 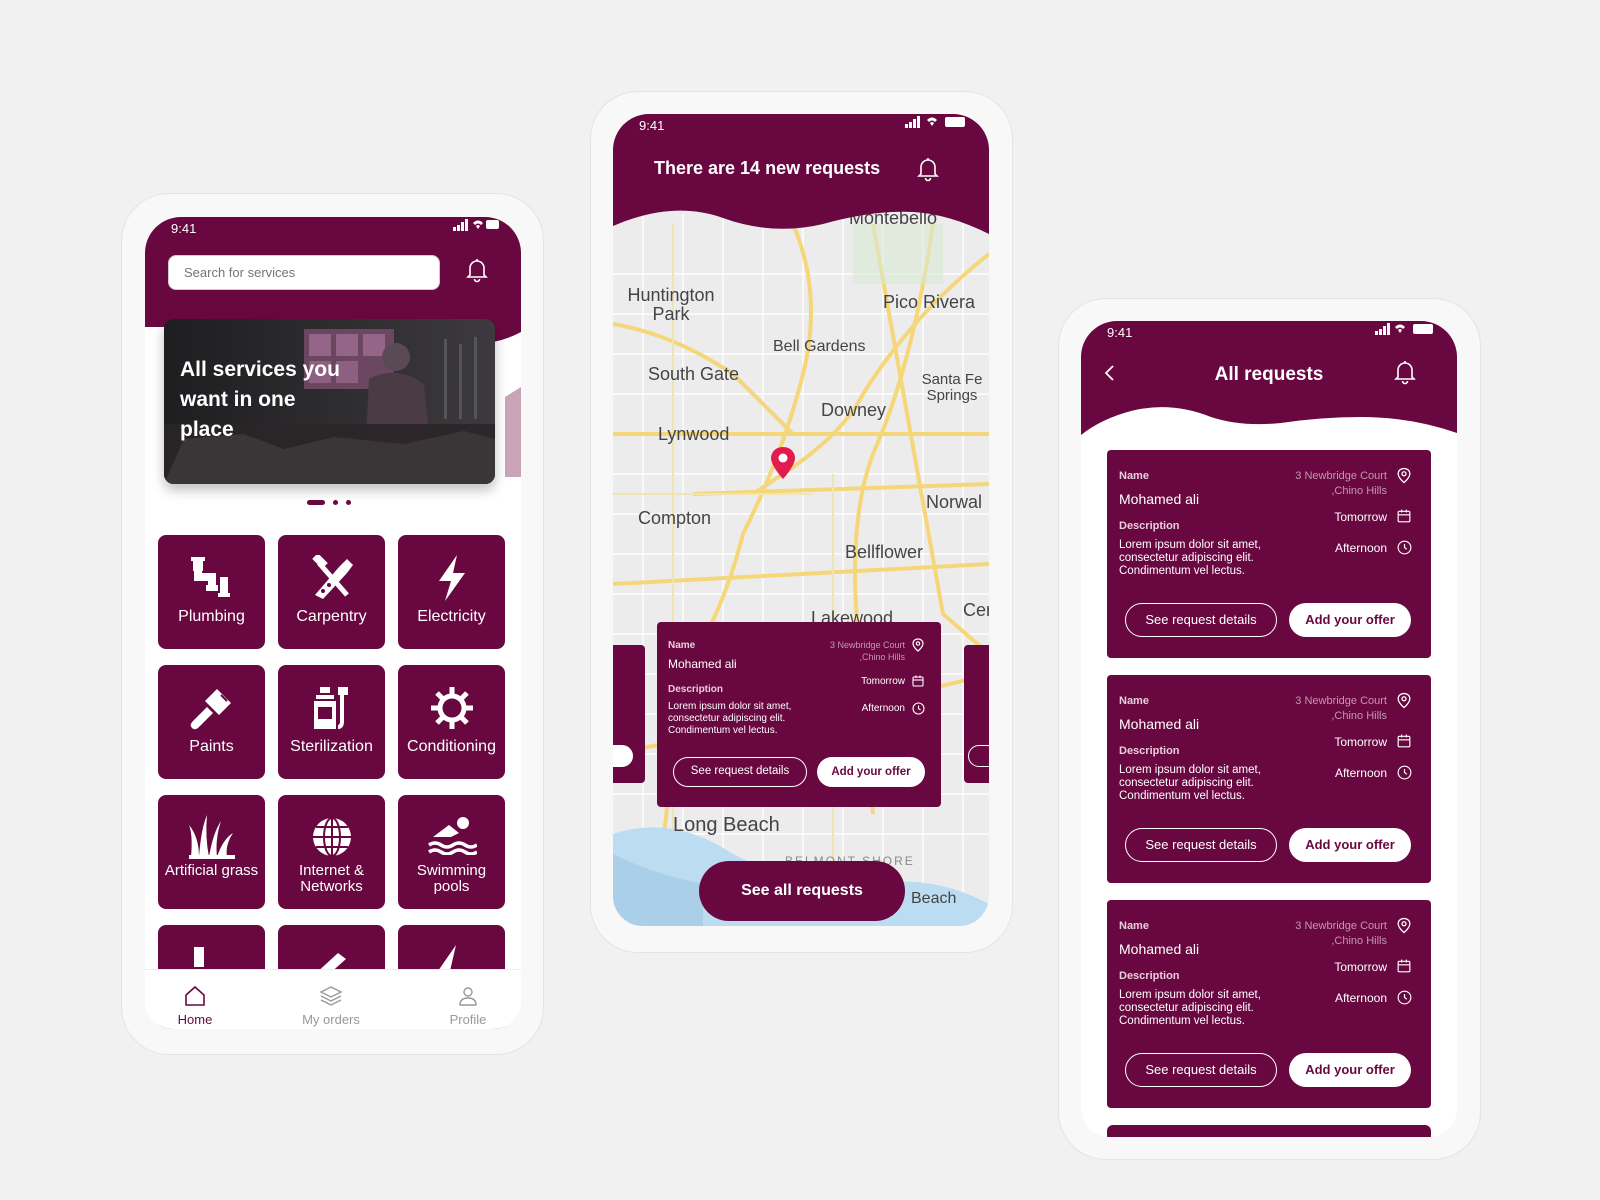 I want to click on service-label: Carpentry, so click(x=331, y=616).